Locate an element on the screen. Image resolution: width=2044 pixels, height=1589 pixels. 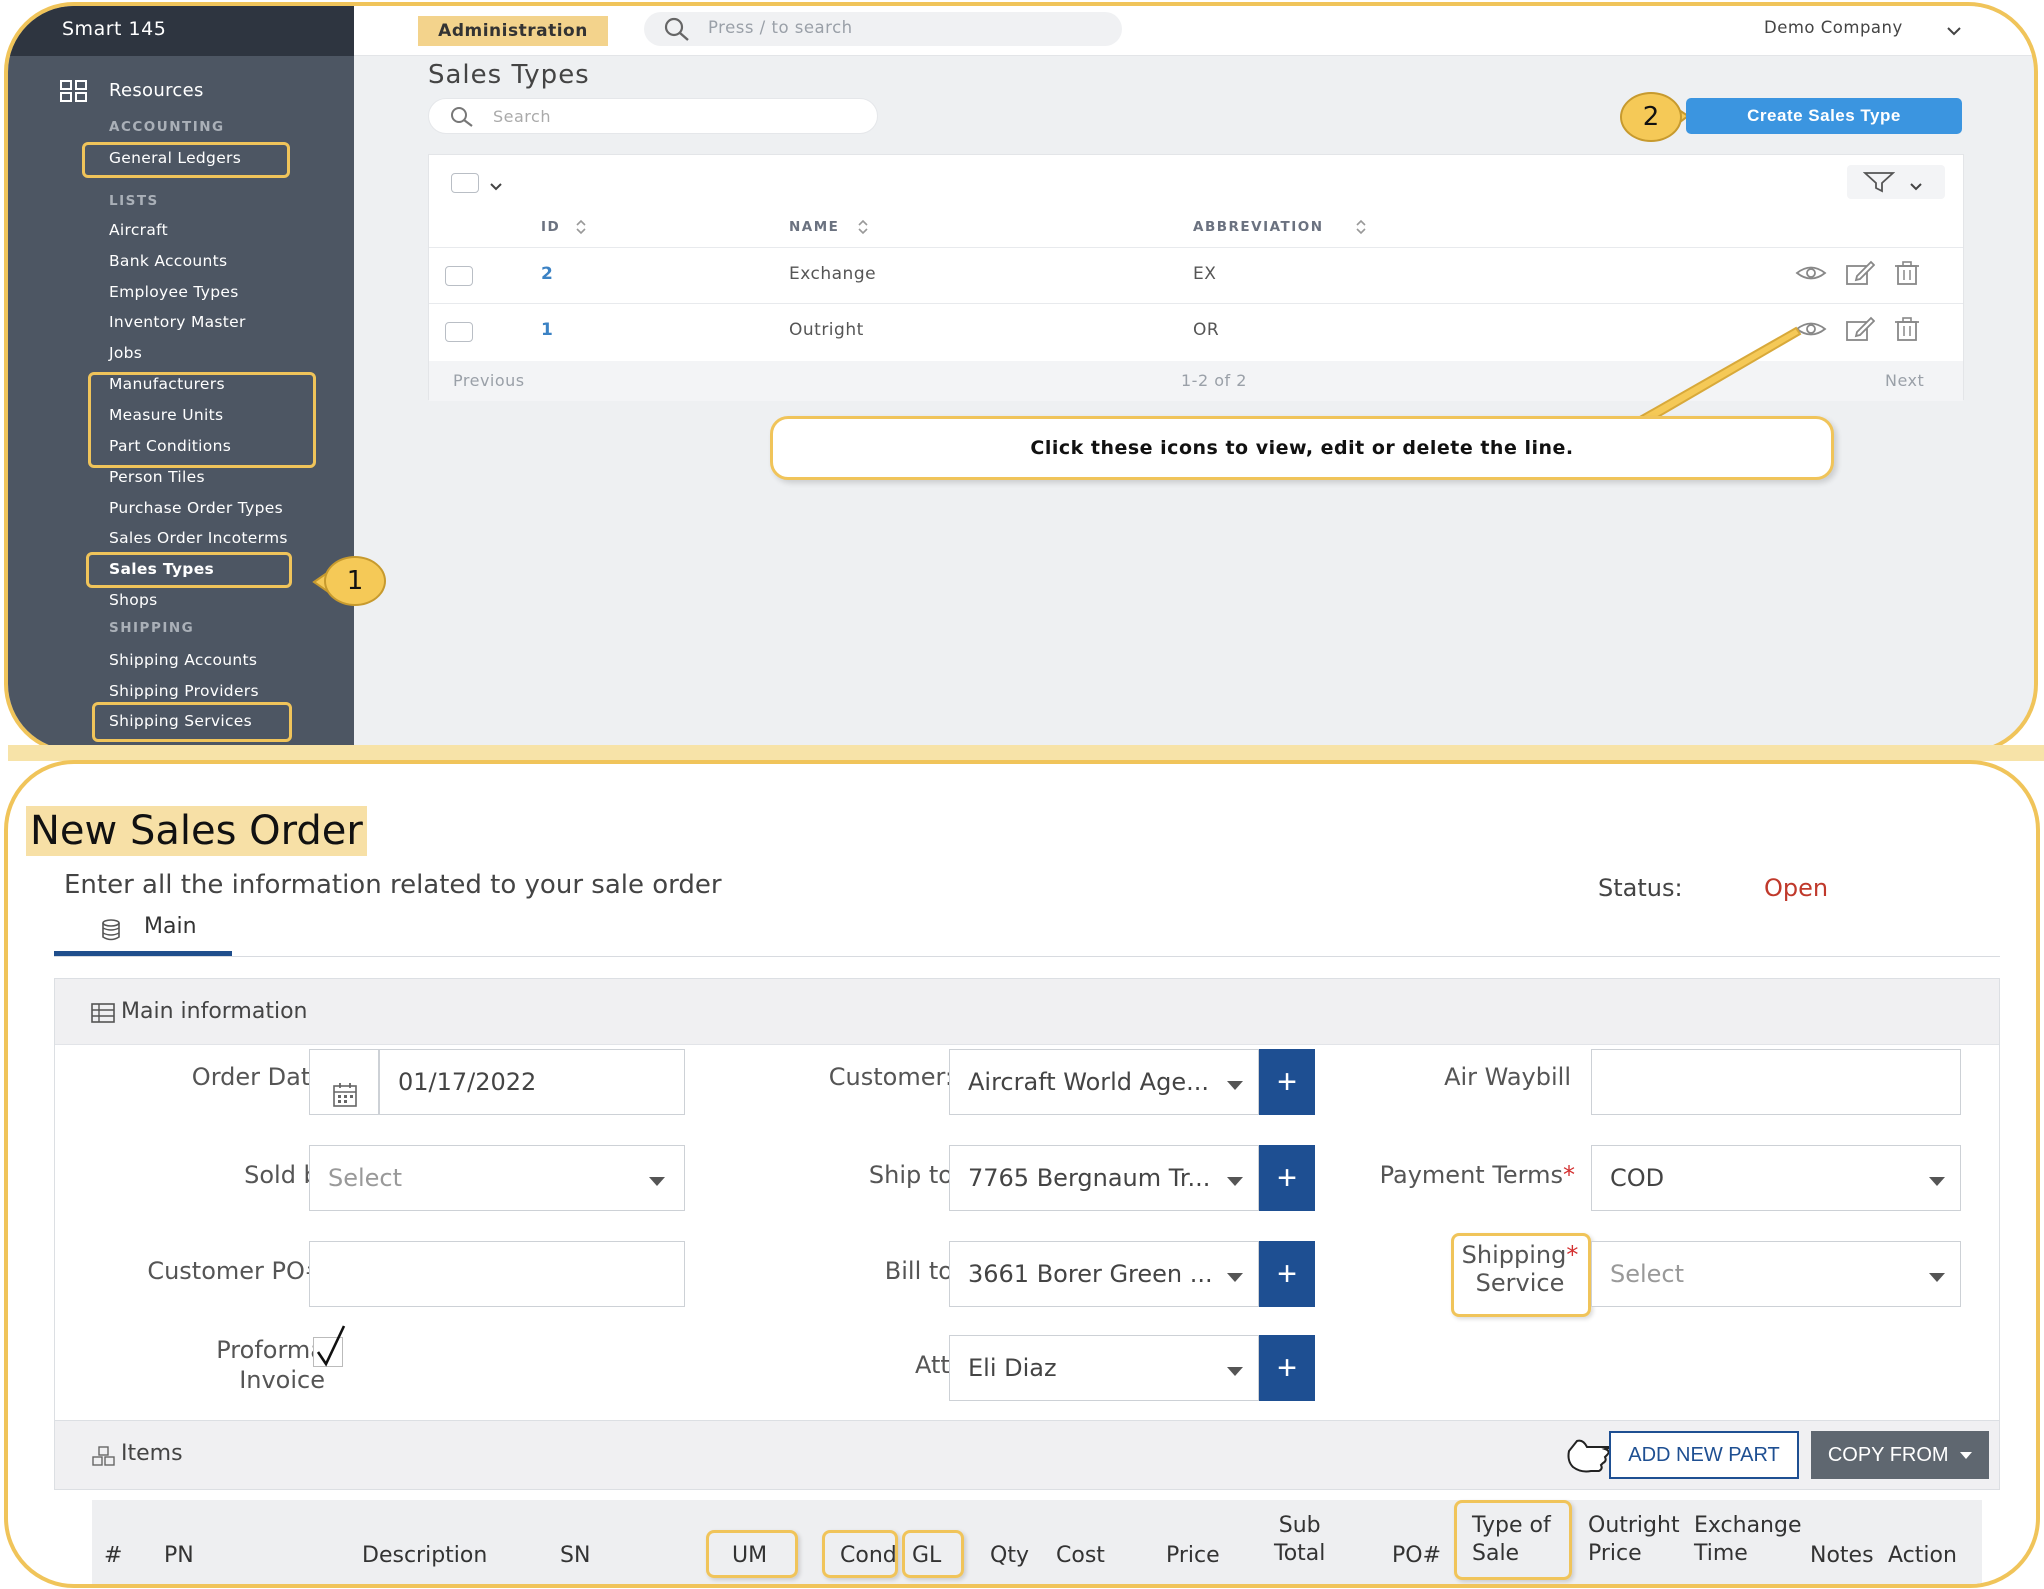
copy-from-button: COPY FROM is located at coordinates (1900, 1455).